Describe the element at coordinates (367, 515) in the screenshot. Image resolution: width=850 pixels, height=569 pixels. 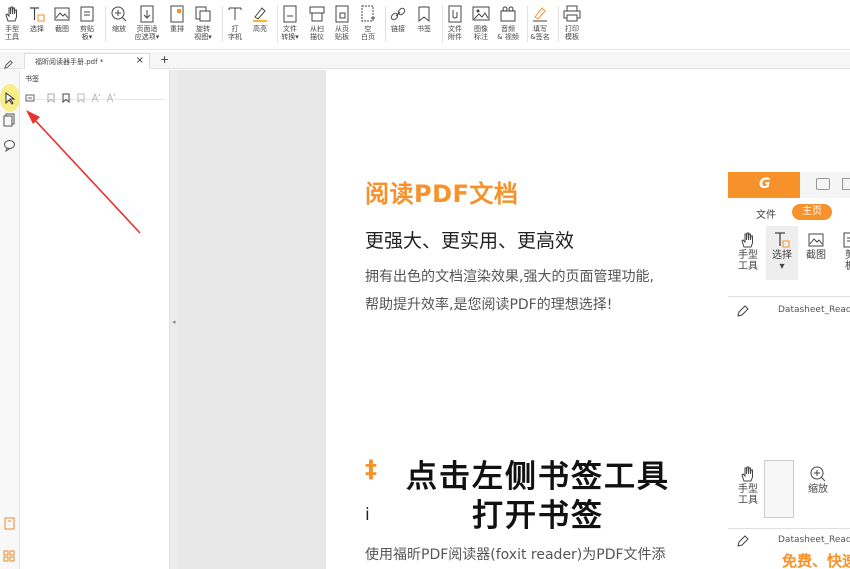
I see `section-subheading: i` at that location.